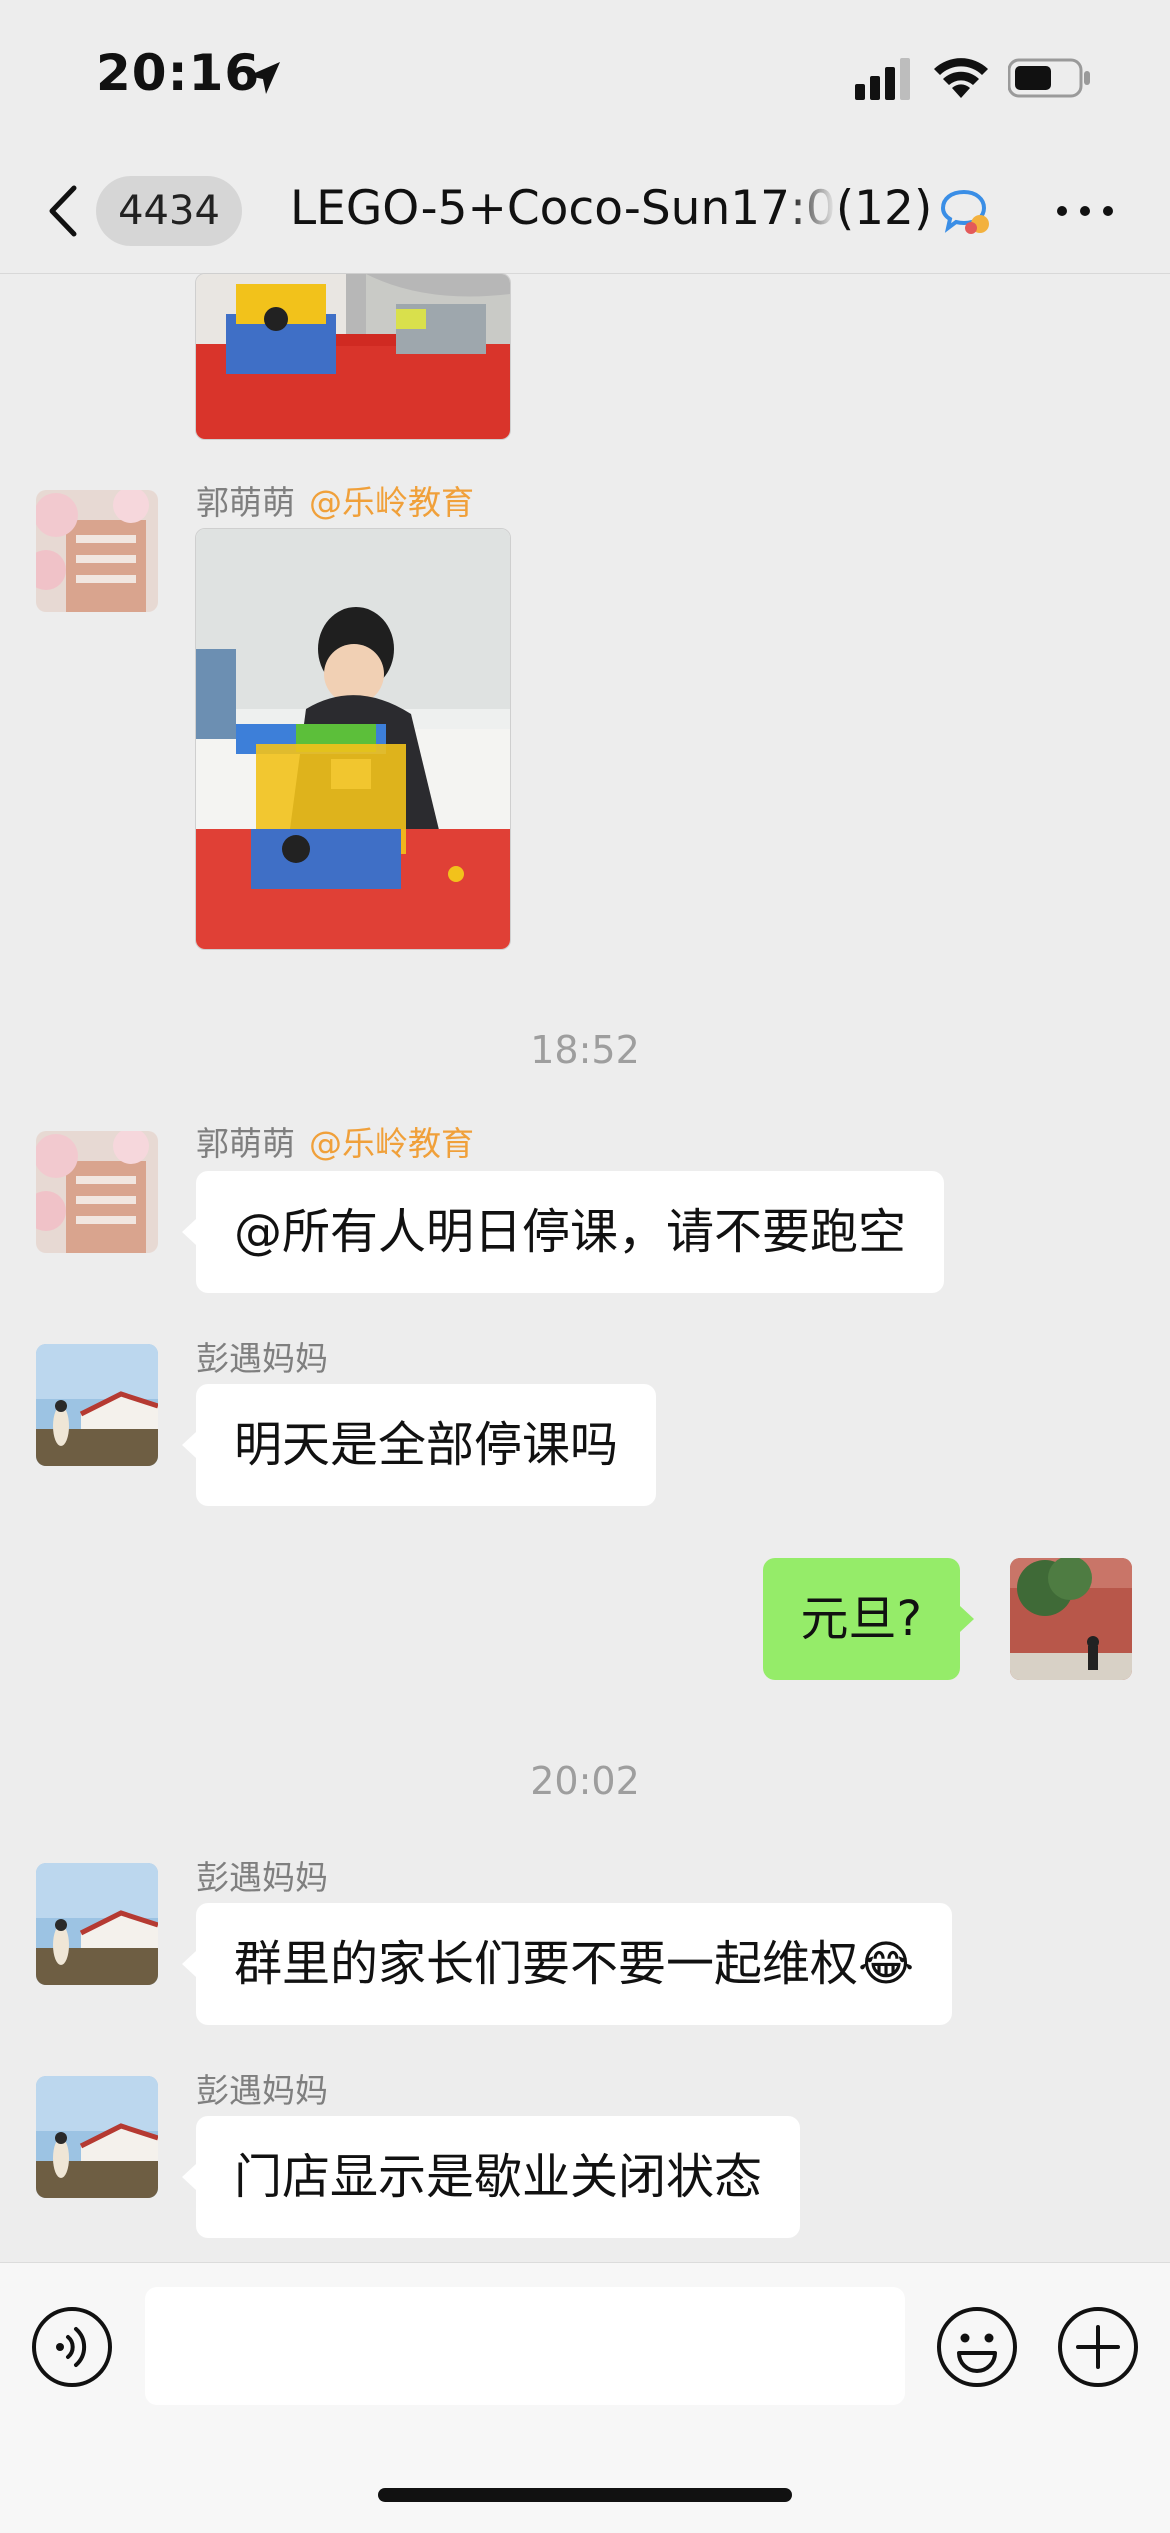 The image size is (1170, 2533). Describe the element at coordinates (882, 79) in the screenshot. I see `cellular-signal-icon` at that location.